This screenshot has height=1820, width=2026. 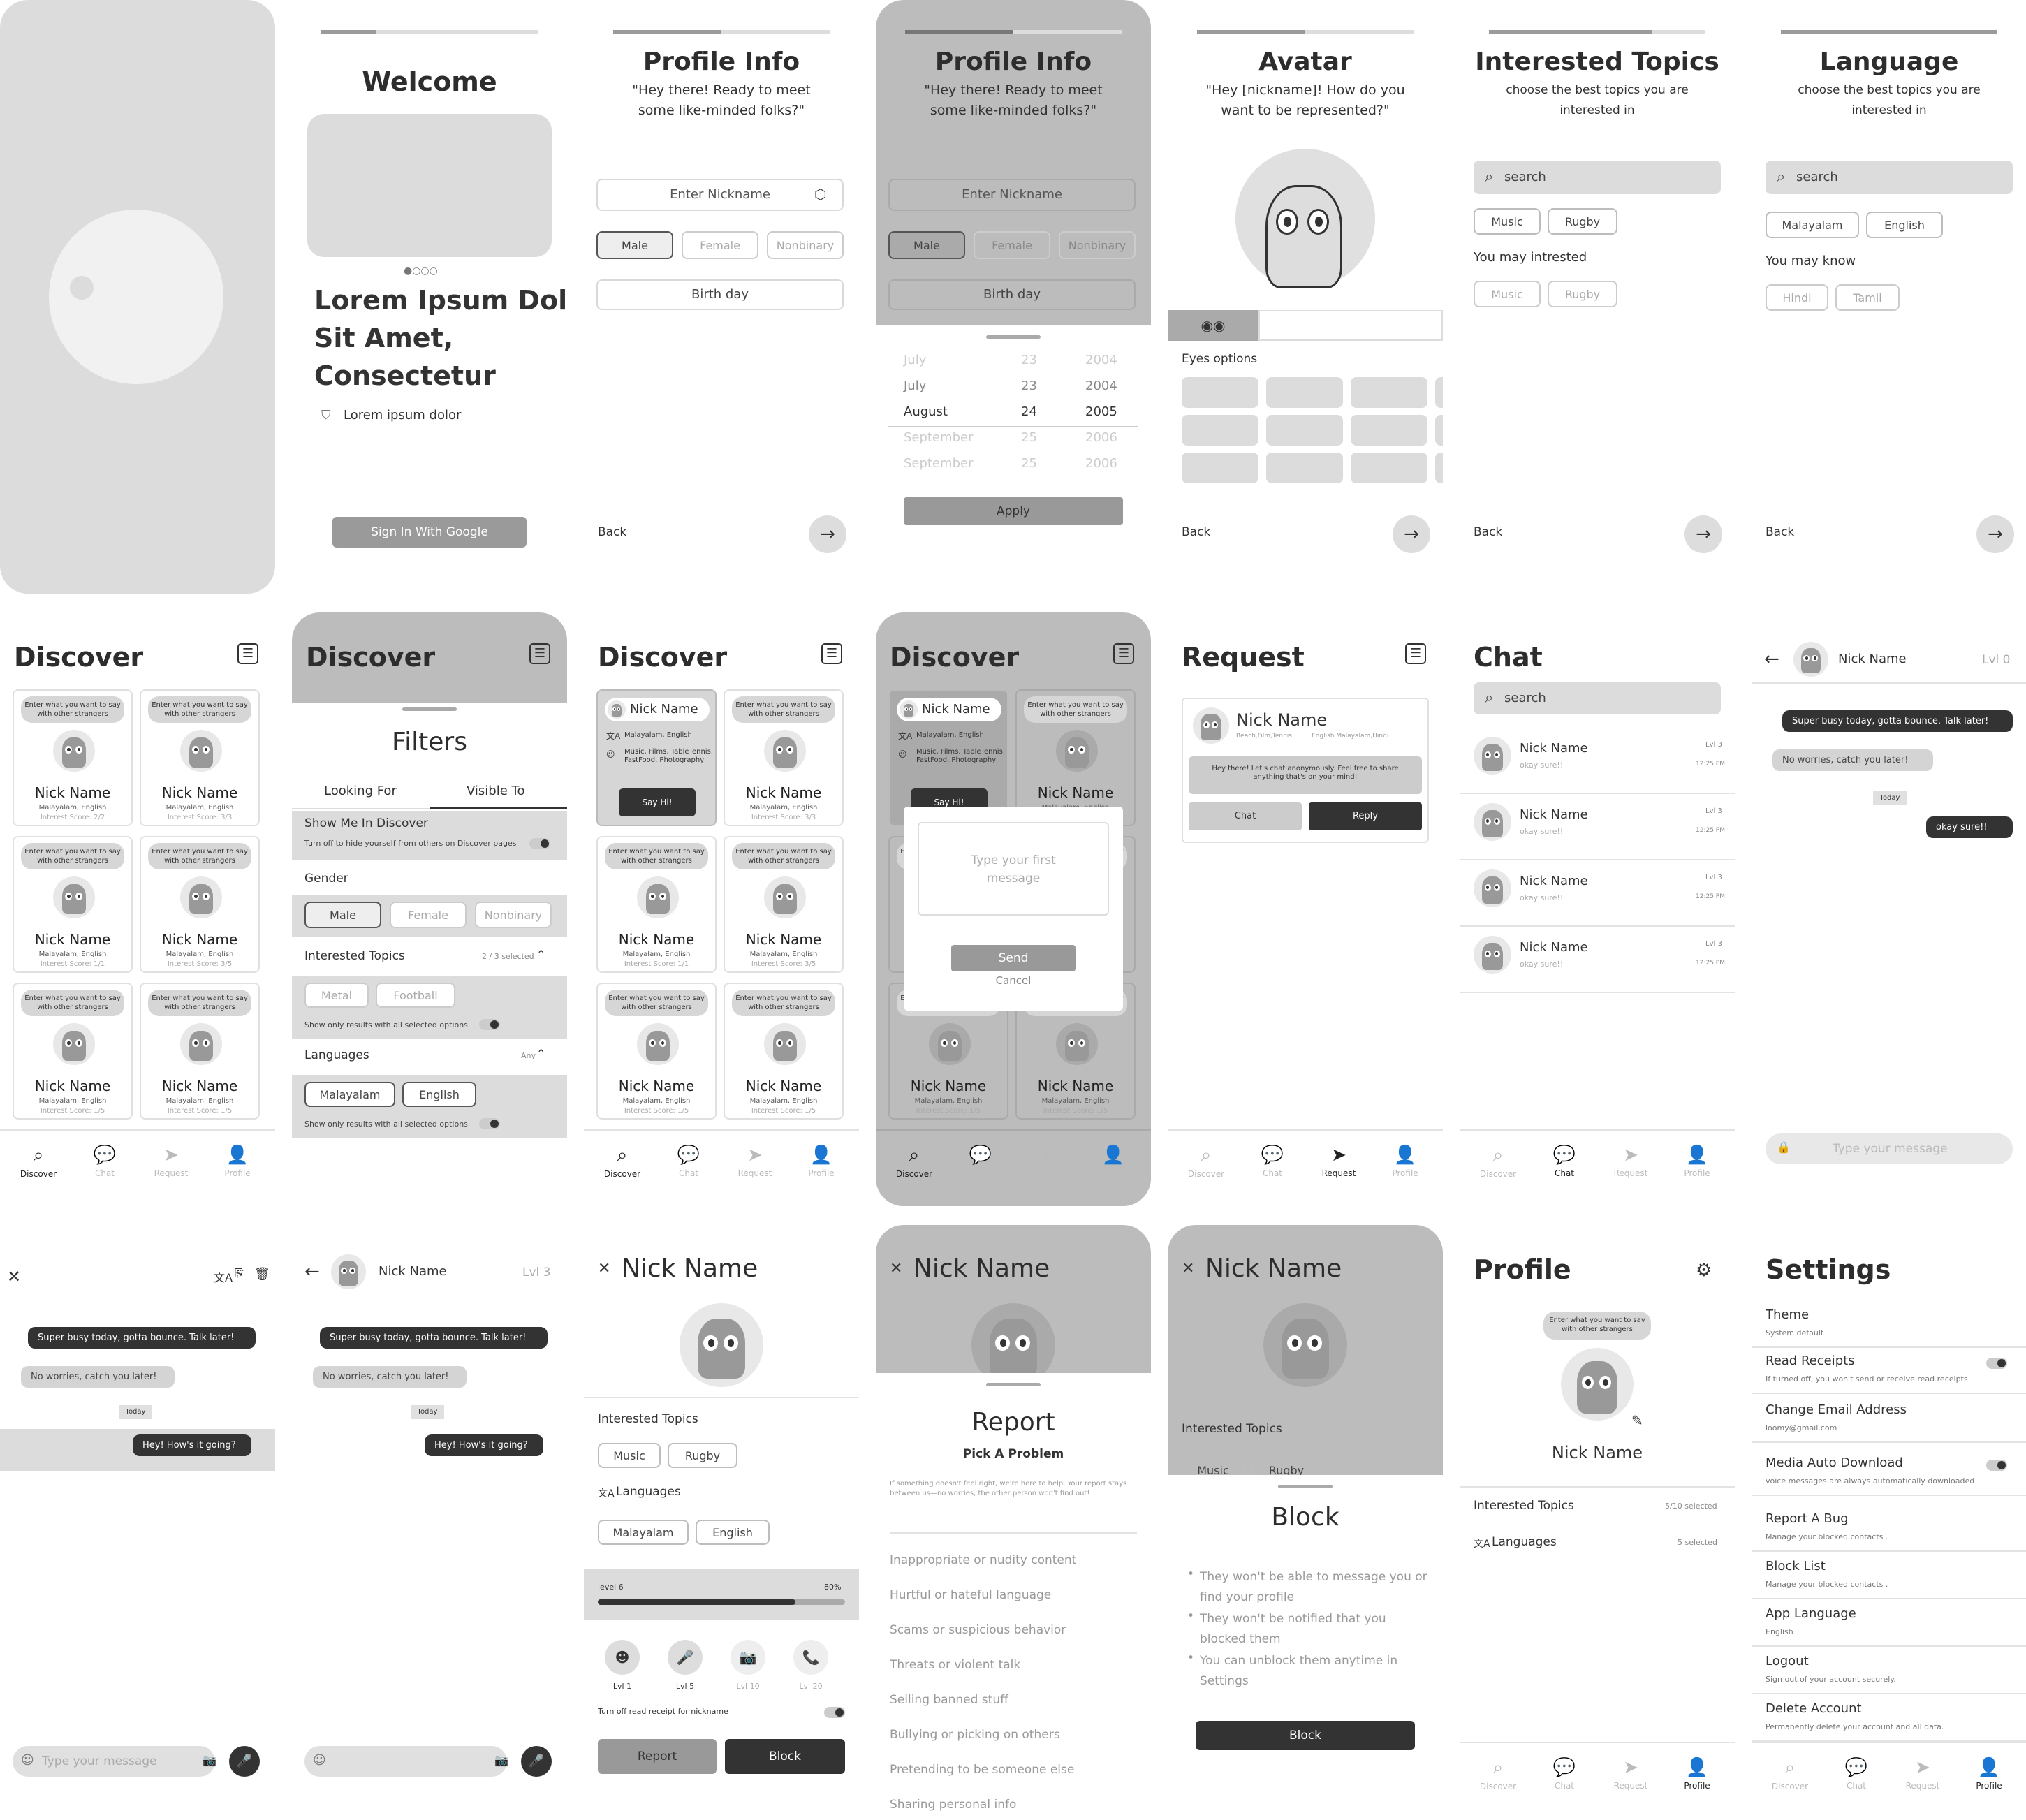 I want to click on say-hi-button: Say Hi!, so click(x=657, y=802).